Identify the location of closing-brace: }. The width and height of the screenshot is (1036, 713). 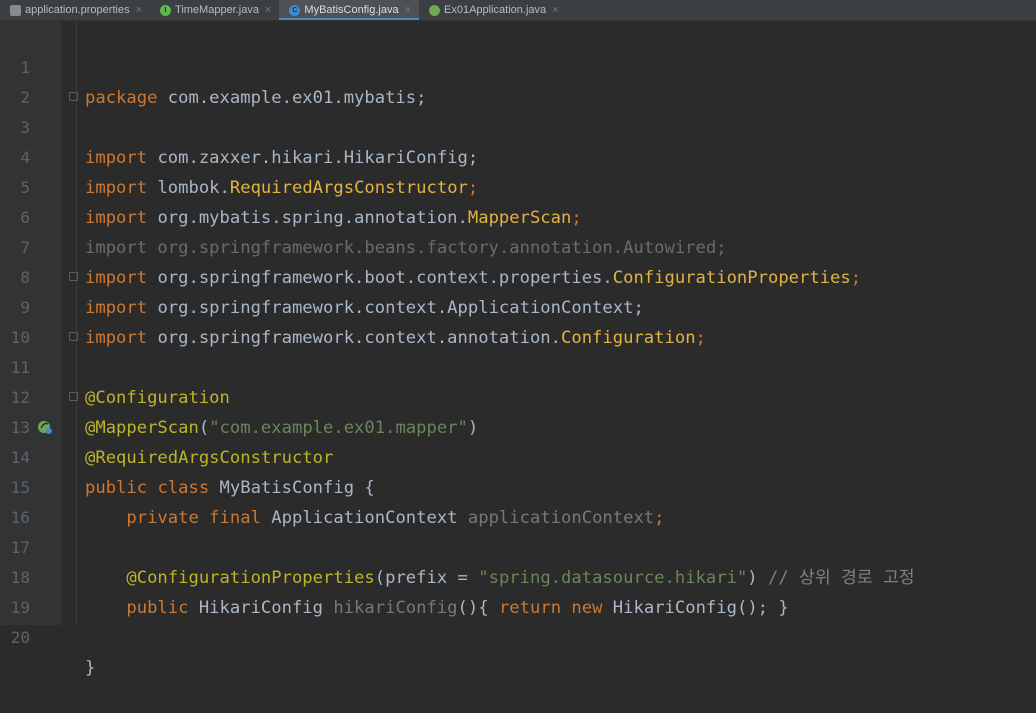
(90, 668).